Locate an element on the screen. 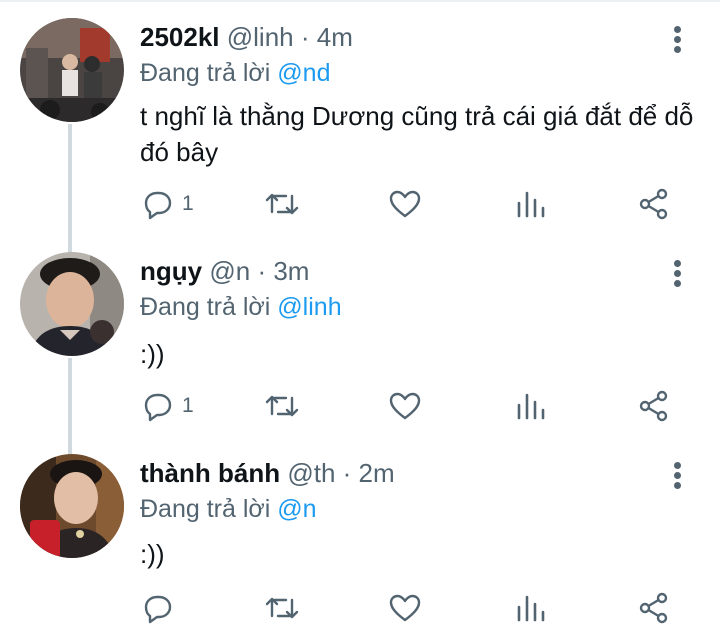  replying-to: Đang trả lời @n is located at coordinates (228, 509).